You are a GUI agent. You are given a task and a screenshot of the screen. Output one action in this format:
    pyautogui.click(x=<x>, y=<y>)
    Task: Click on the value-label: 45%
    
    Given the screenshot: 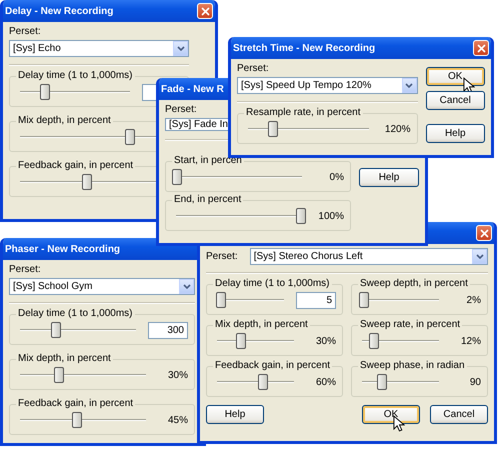 What is the action you would take?
    pyautogui.click(x=177, y=420)
    